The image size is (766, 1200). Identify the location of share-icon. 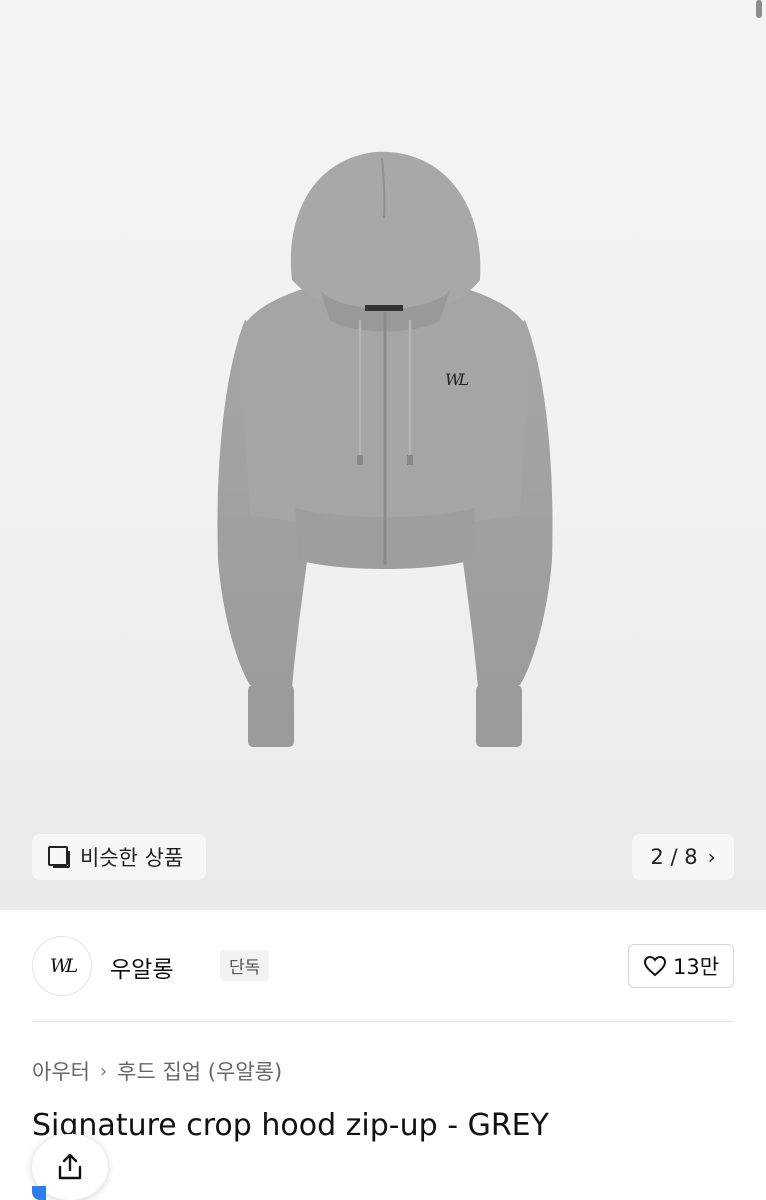
(70, 1166).